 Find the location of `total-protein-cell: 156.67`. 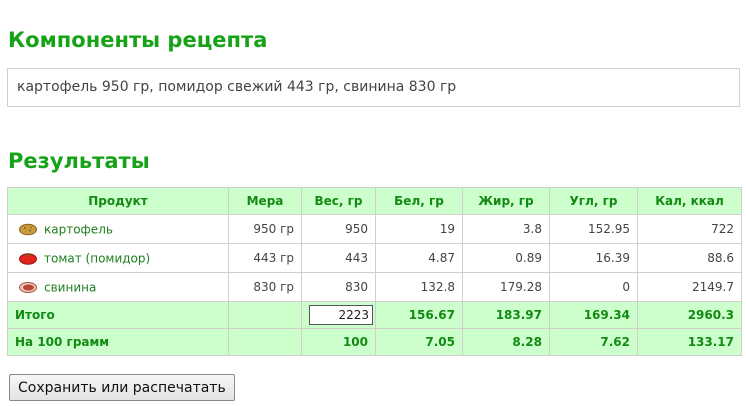

total-protein-cell: 156.67 is located at coordinates (419, 315).